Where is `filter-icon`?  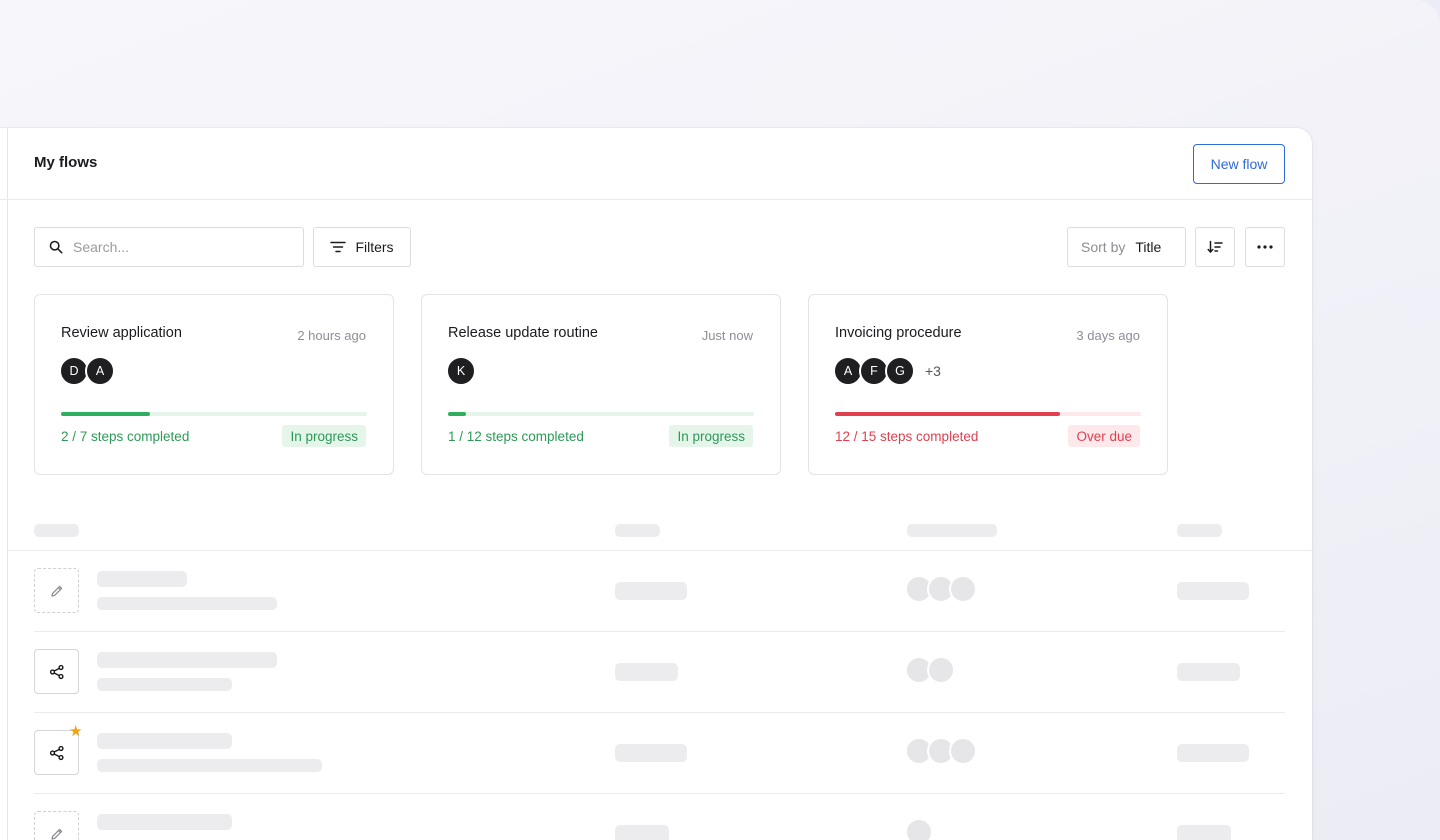 filter-icon is located at coordinates (338, 247).